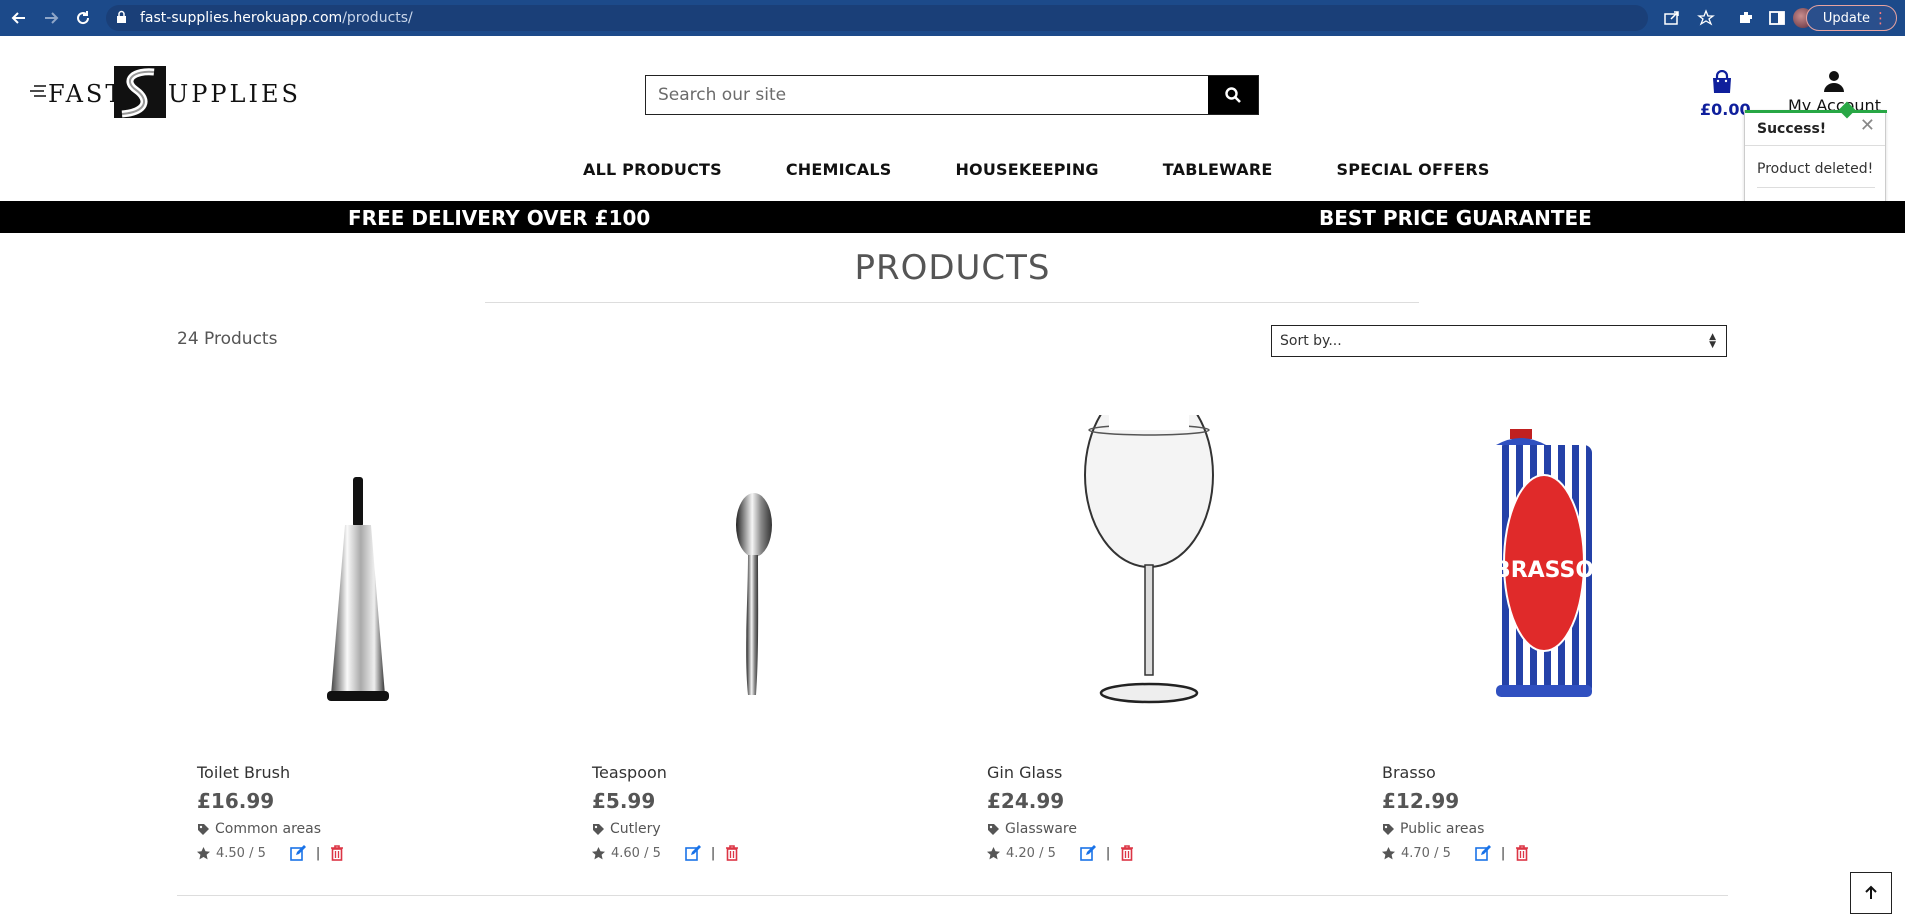 The width and height of the screenshot is (1905, 923). Describe the element at coordinates (1026, 169) in the screenshot. I see `nav-housekeeping: HOUSEKEEPING` at that location.